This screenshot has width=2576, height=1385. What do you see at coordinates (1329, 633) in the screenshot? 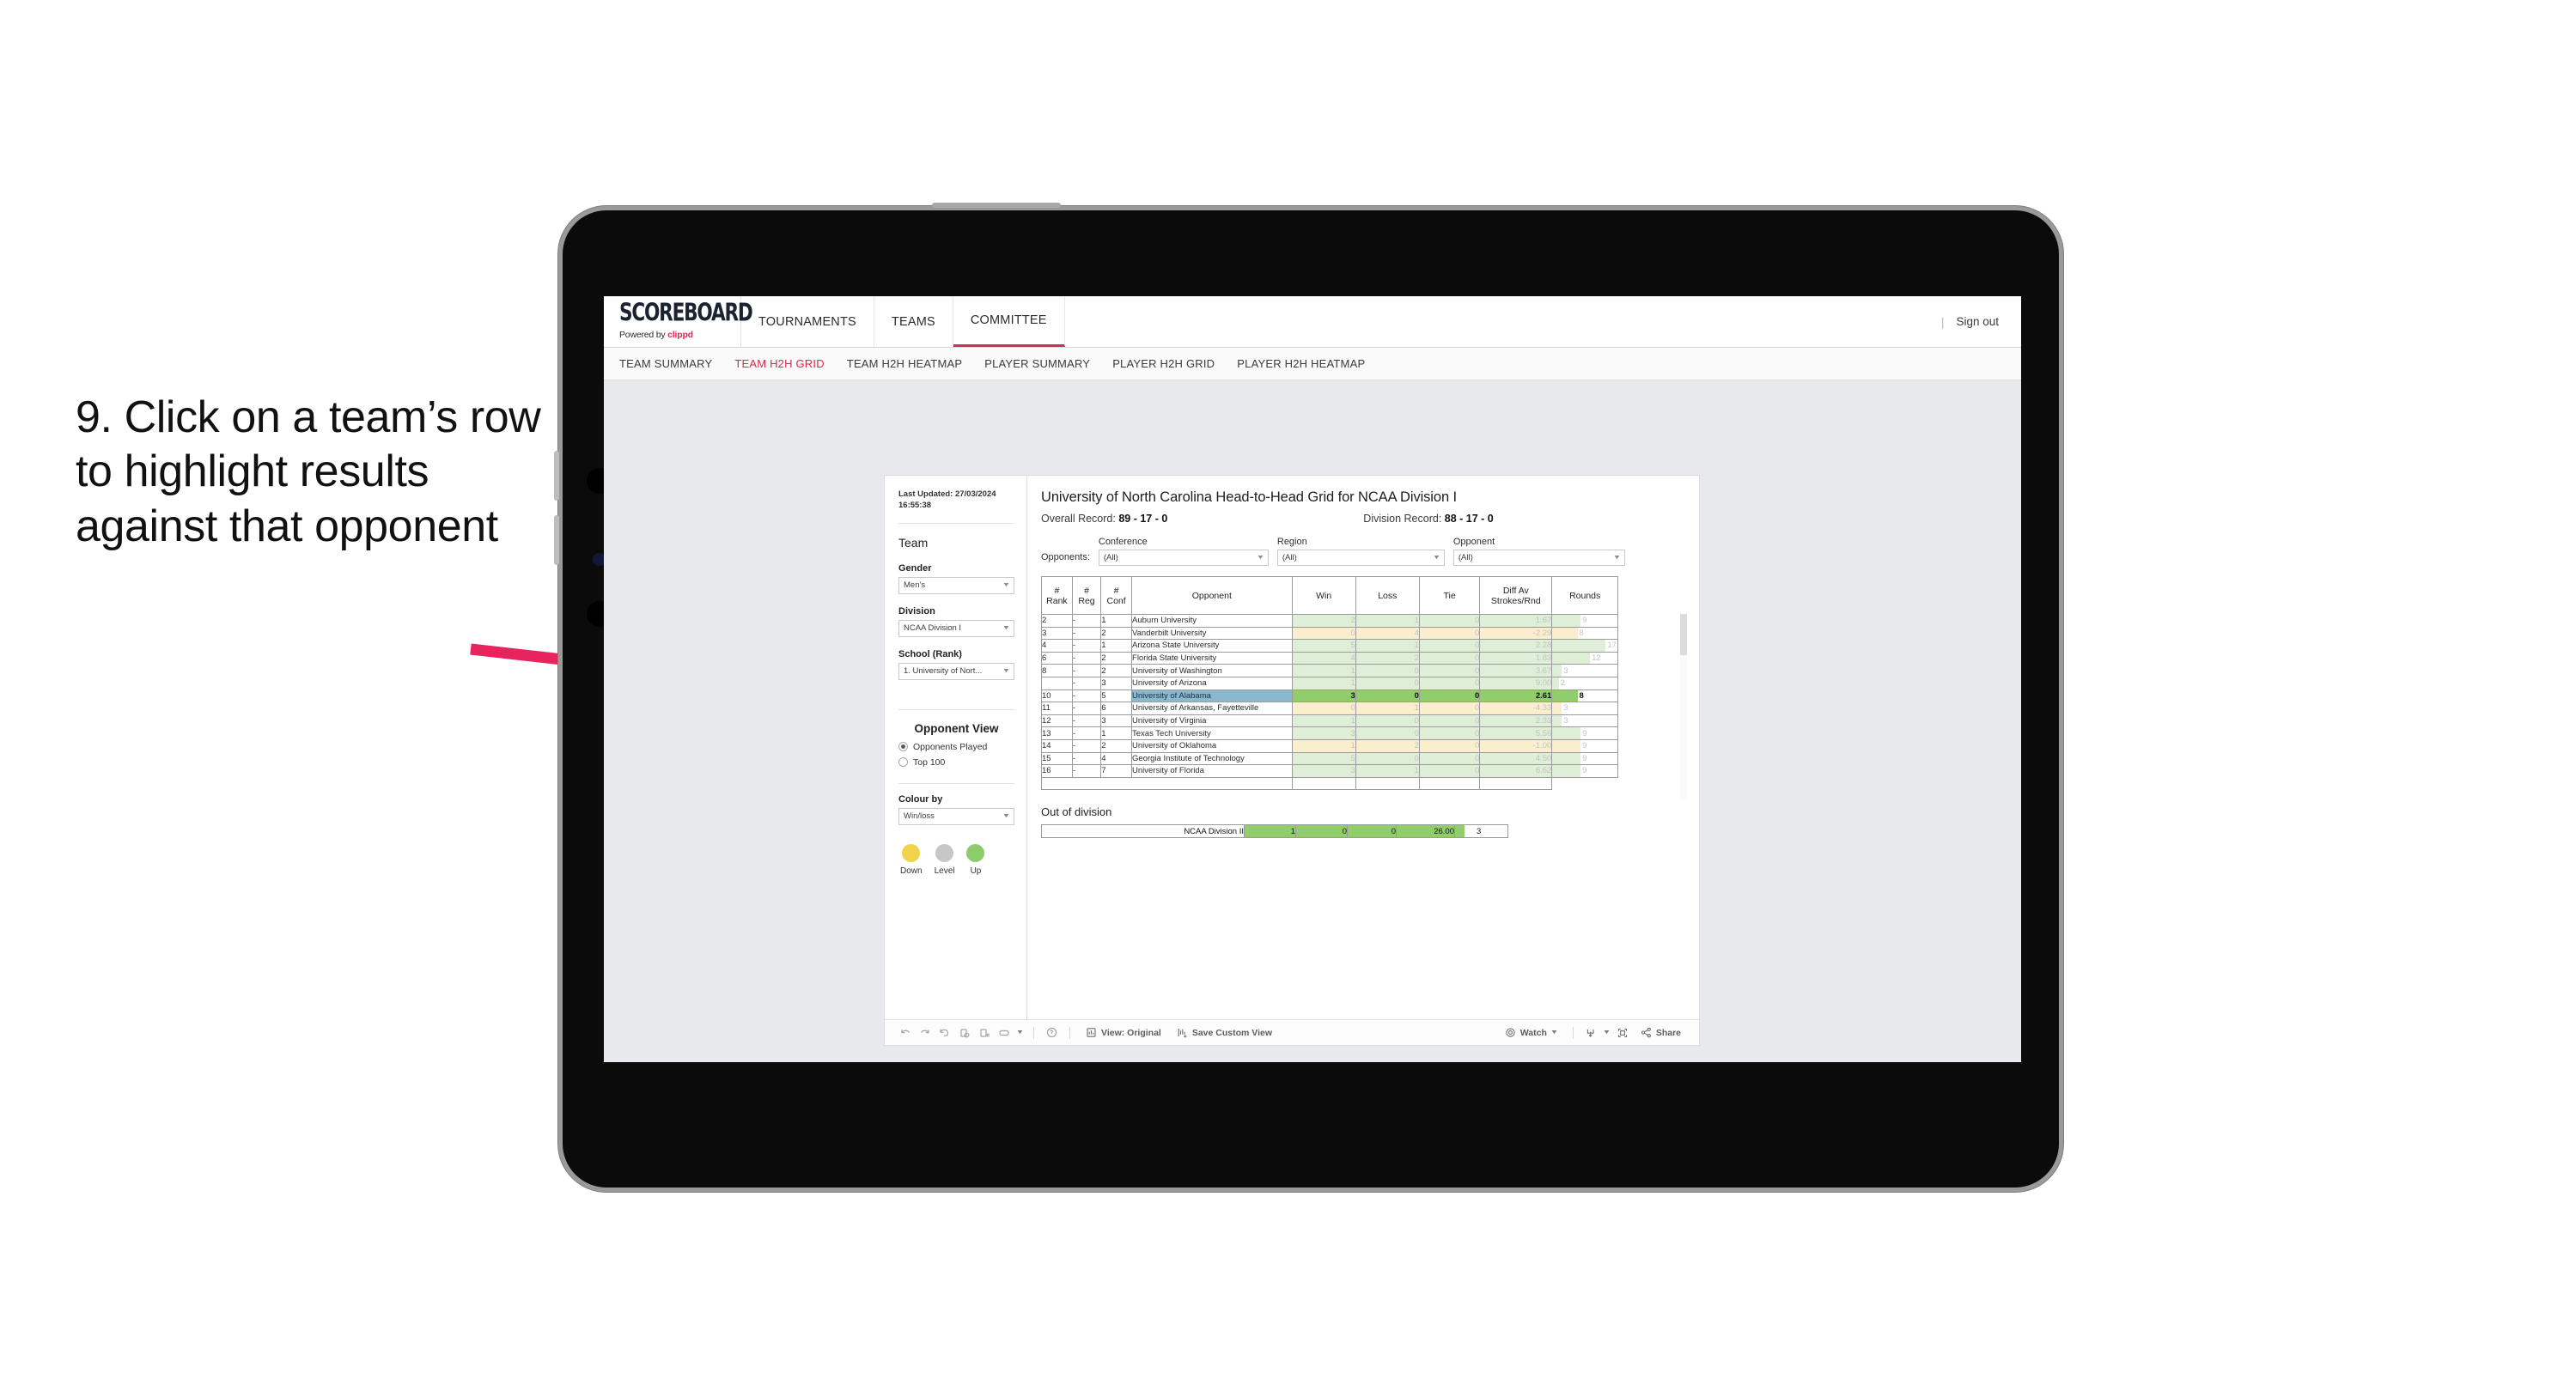
I see `table-row: 3-2 Vanderbilt University 0 4 0 -2.29 8` at bounding box center [1329, 633].